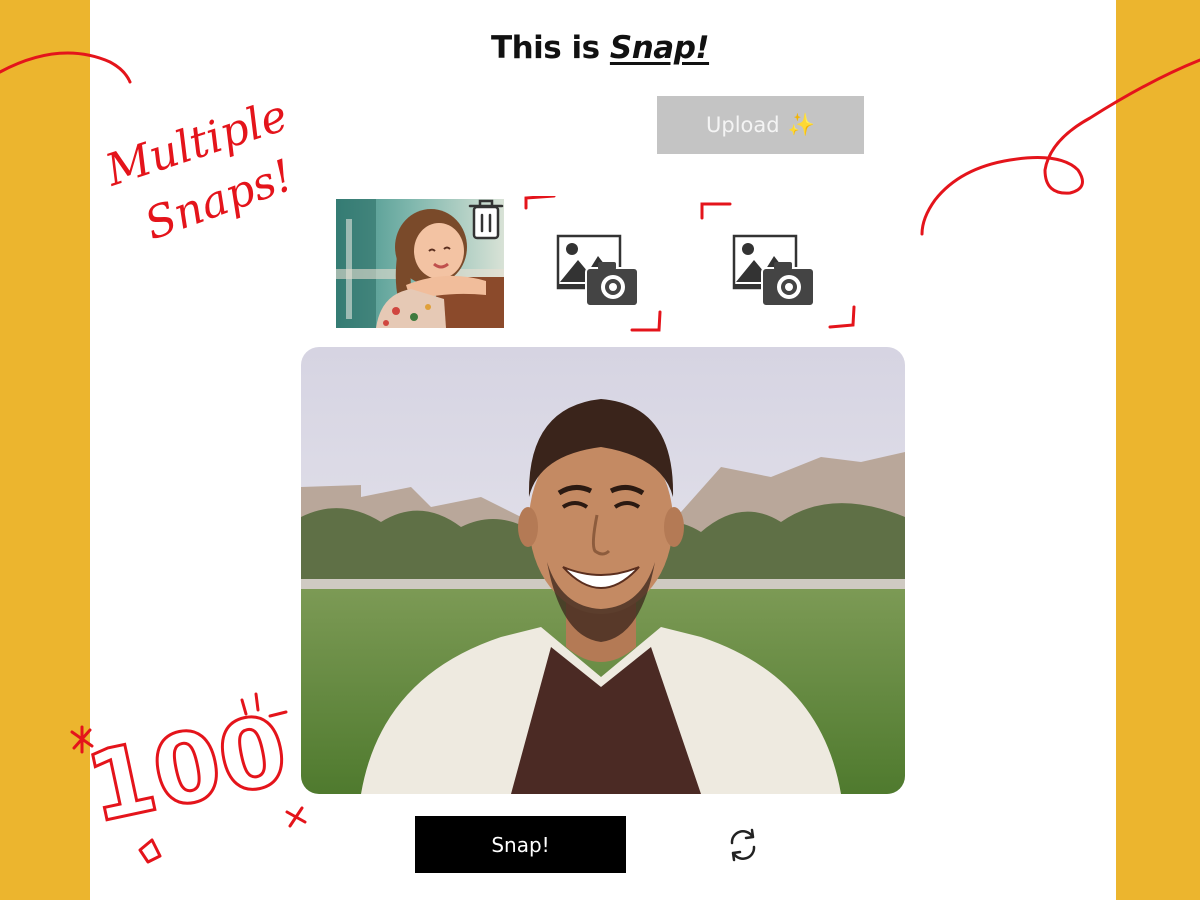 This screenshot has height=900, width=1200. What do you see at coordinates (743, 125) in the screenshot?
I see `upload-label: Upload` at bounding box center [743, 125].